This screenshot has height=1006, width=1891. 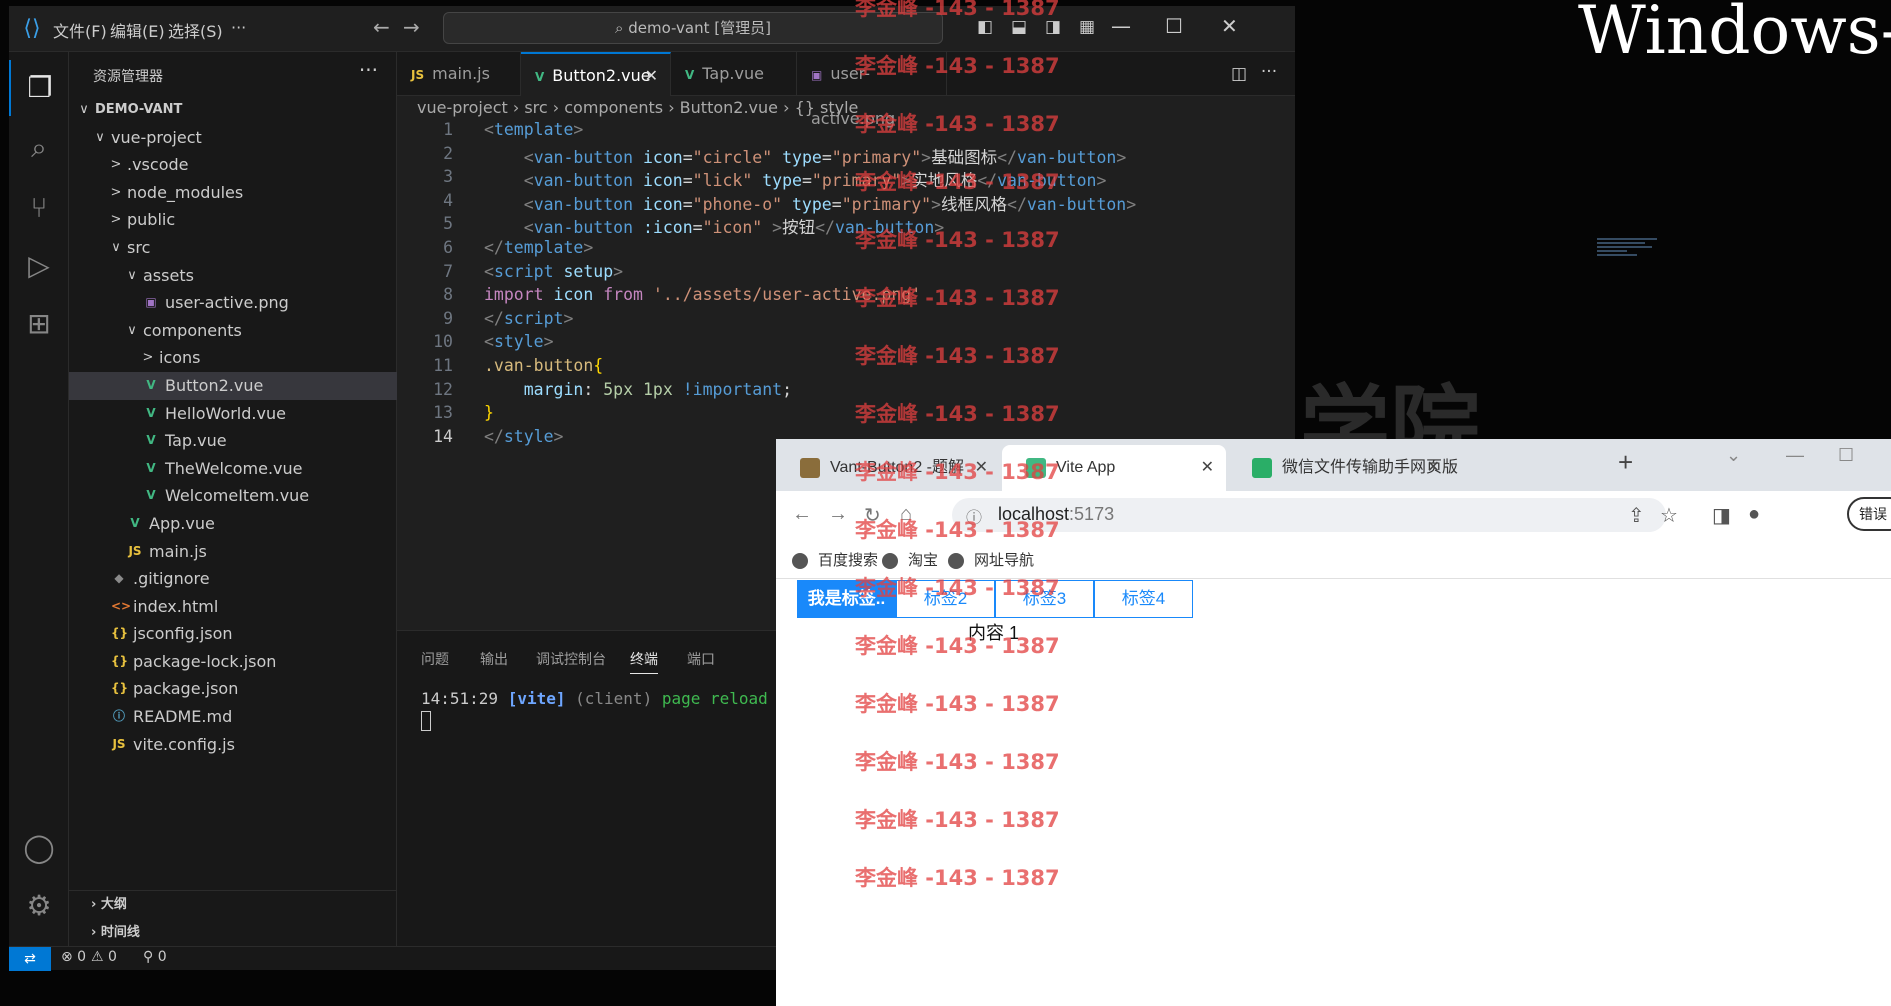 I want to click on close-window-icon: ✕, so click(x=1229, y=26).